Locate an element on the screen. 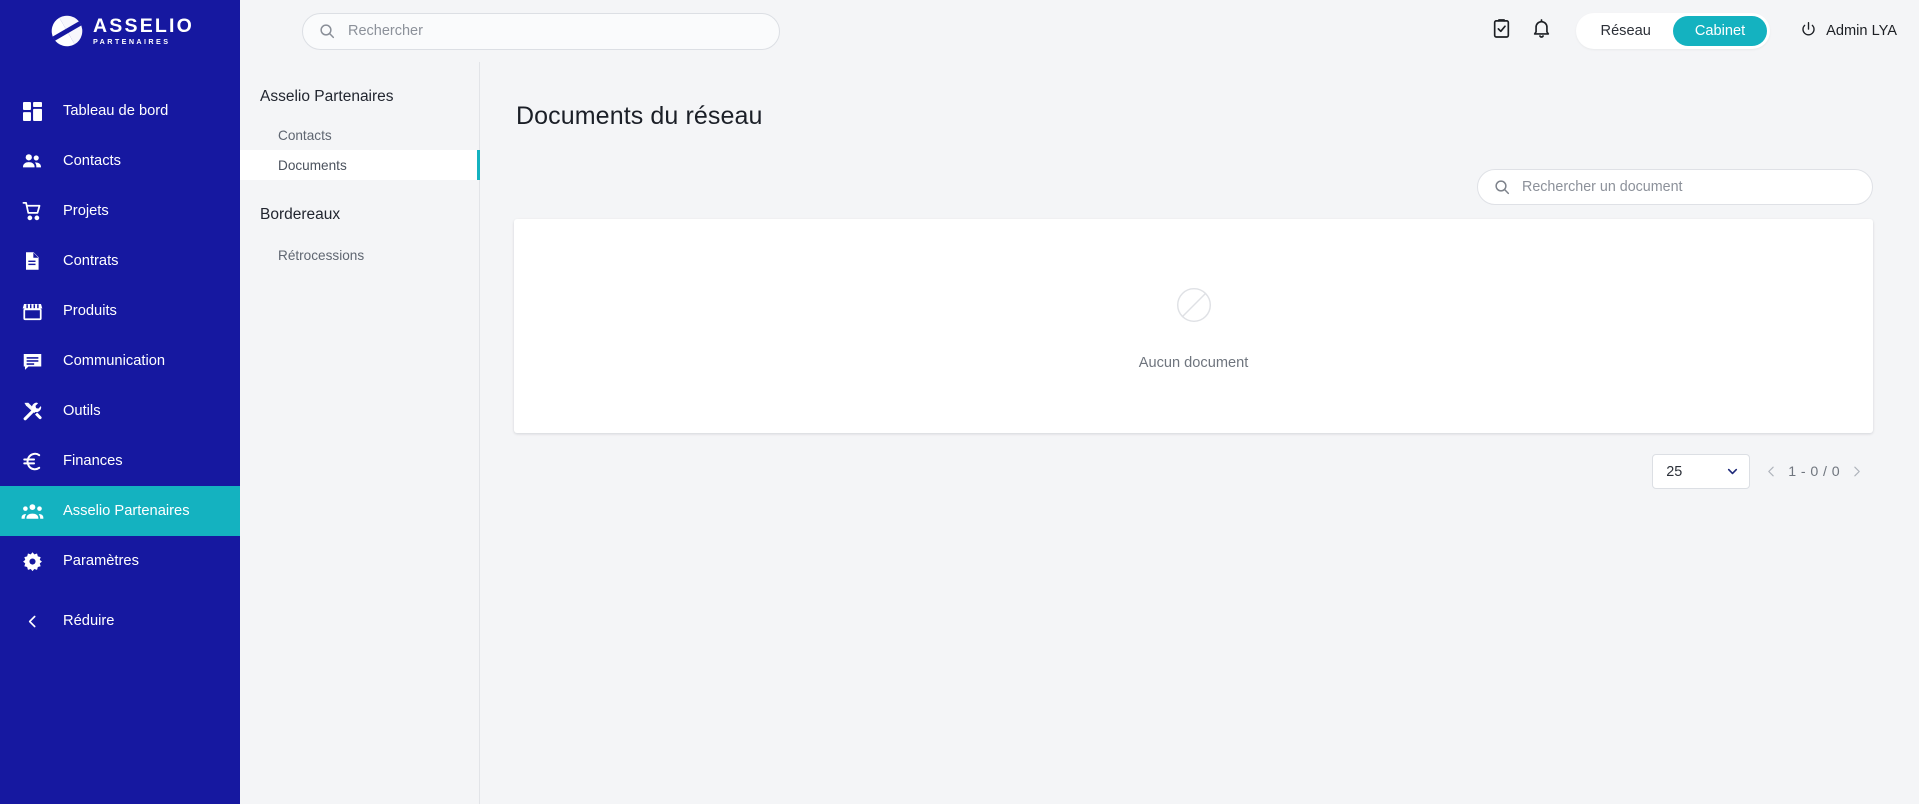 Image resolution: width=1919 pixels, height=804 pixels. scope-option-cabinet: Cabinet is located at coordinates (1720, 31).